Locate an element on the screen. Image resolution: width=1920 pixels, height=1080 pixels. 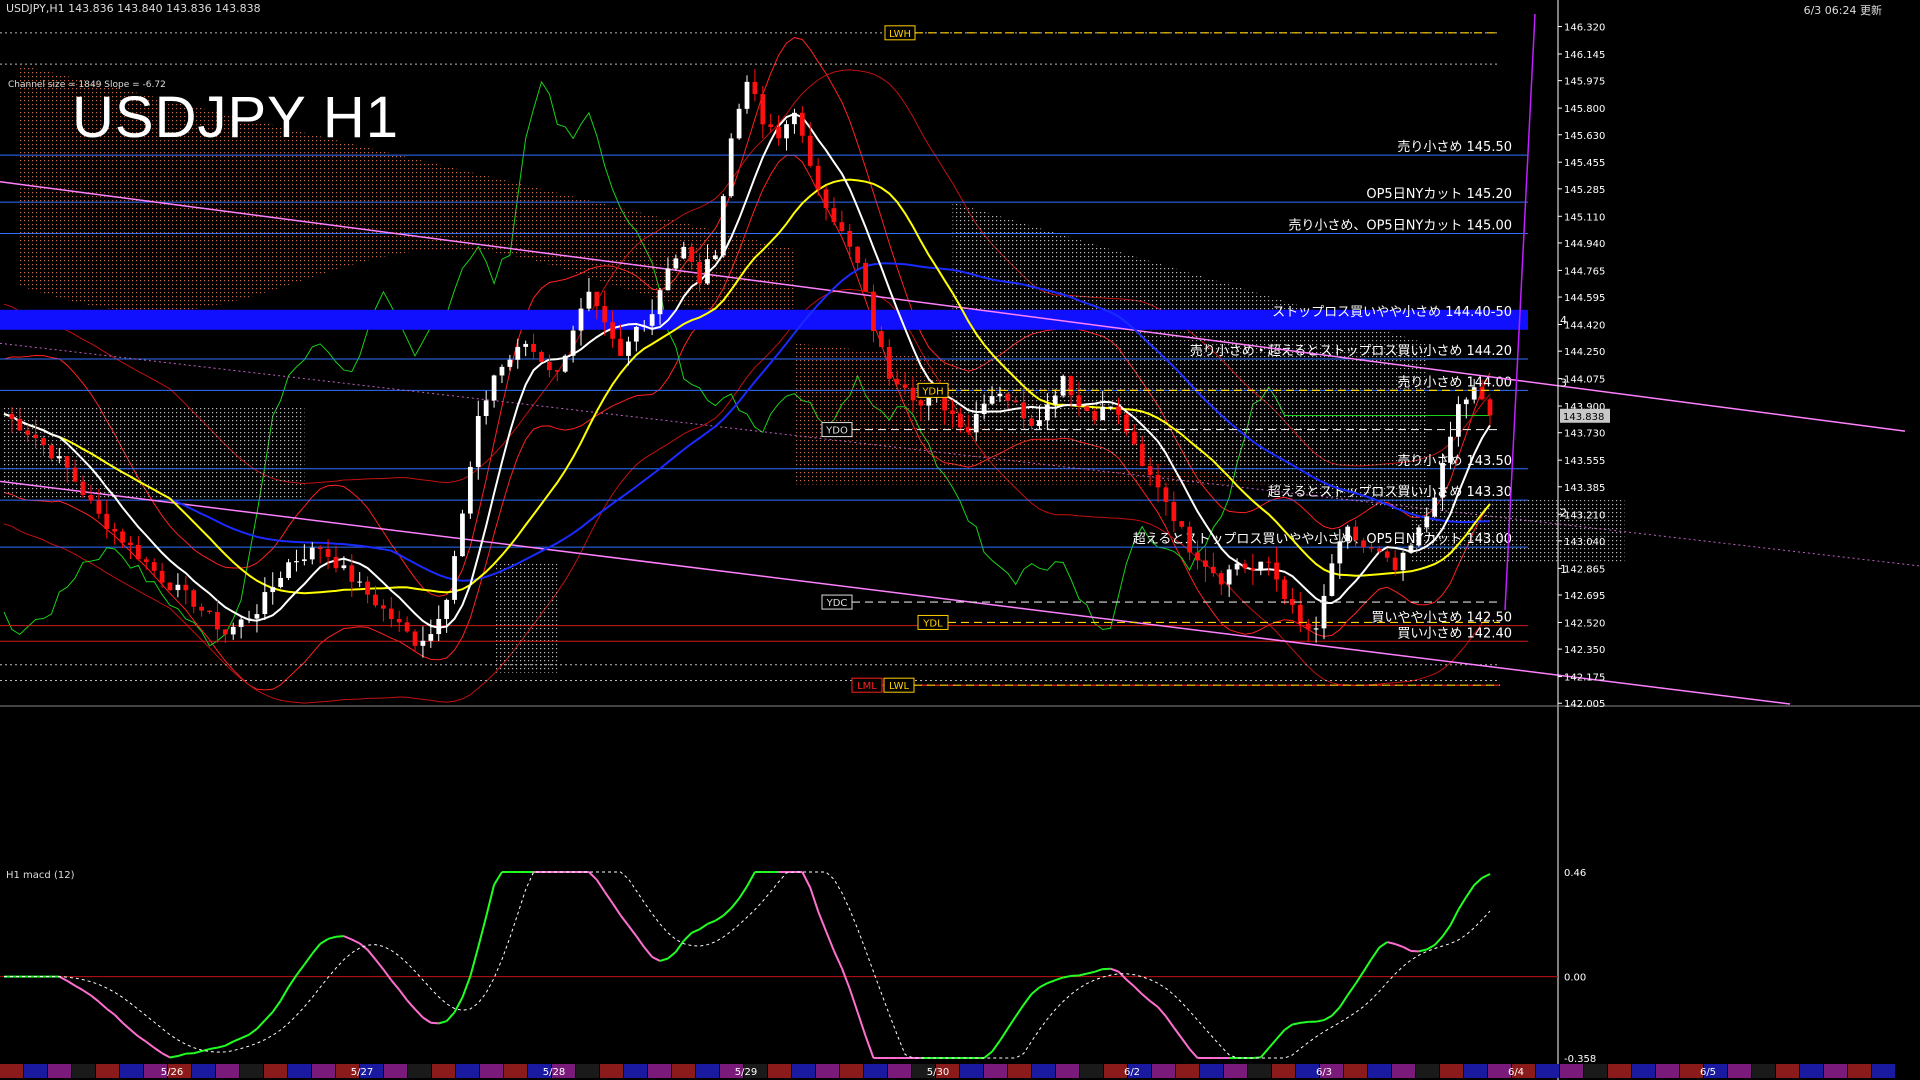
date-label: 5/29 is located at coordinates (746, 1072).